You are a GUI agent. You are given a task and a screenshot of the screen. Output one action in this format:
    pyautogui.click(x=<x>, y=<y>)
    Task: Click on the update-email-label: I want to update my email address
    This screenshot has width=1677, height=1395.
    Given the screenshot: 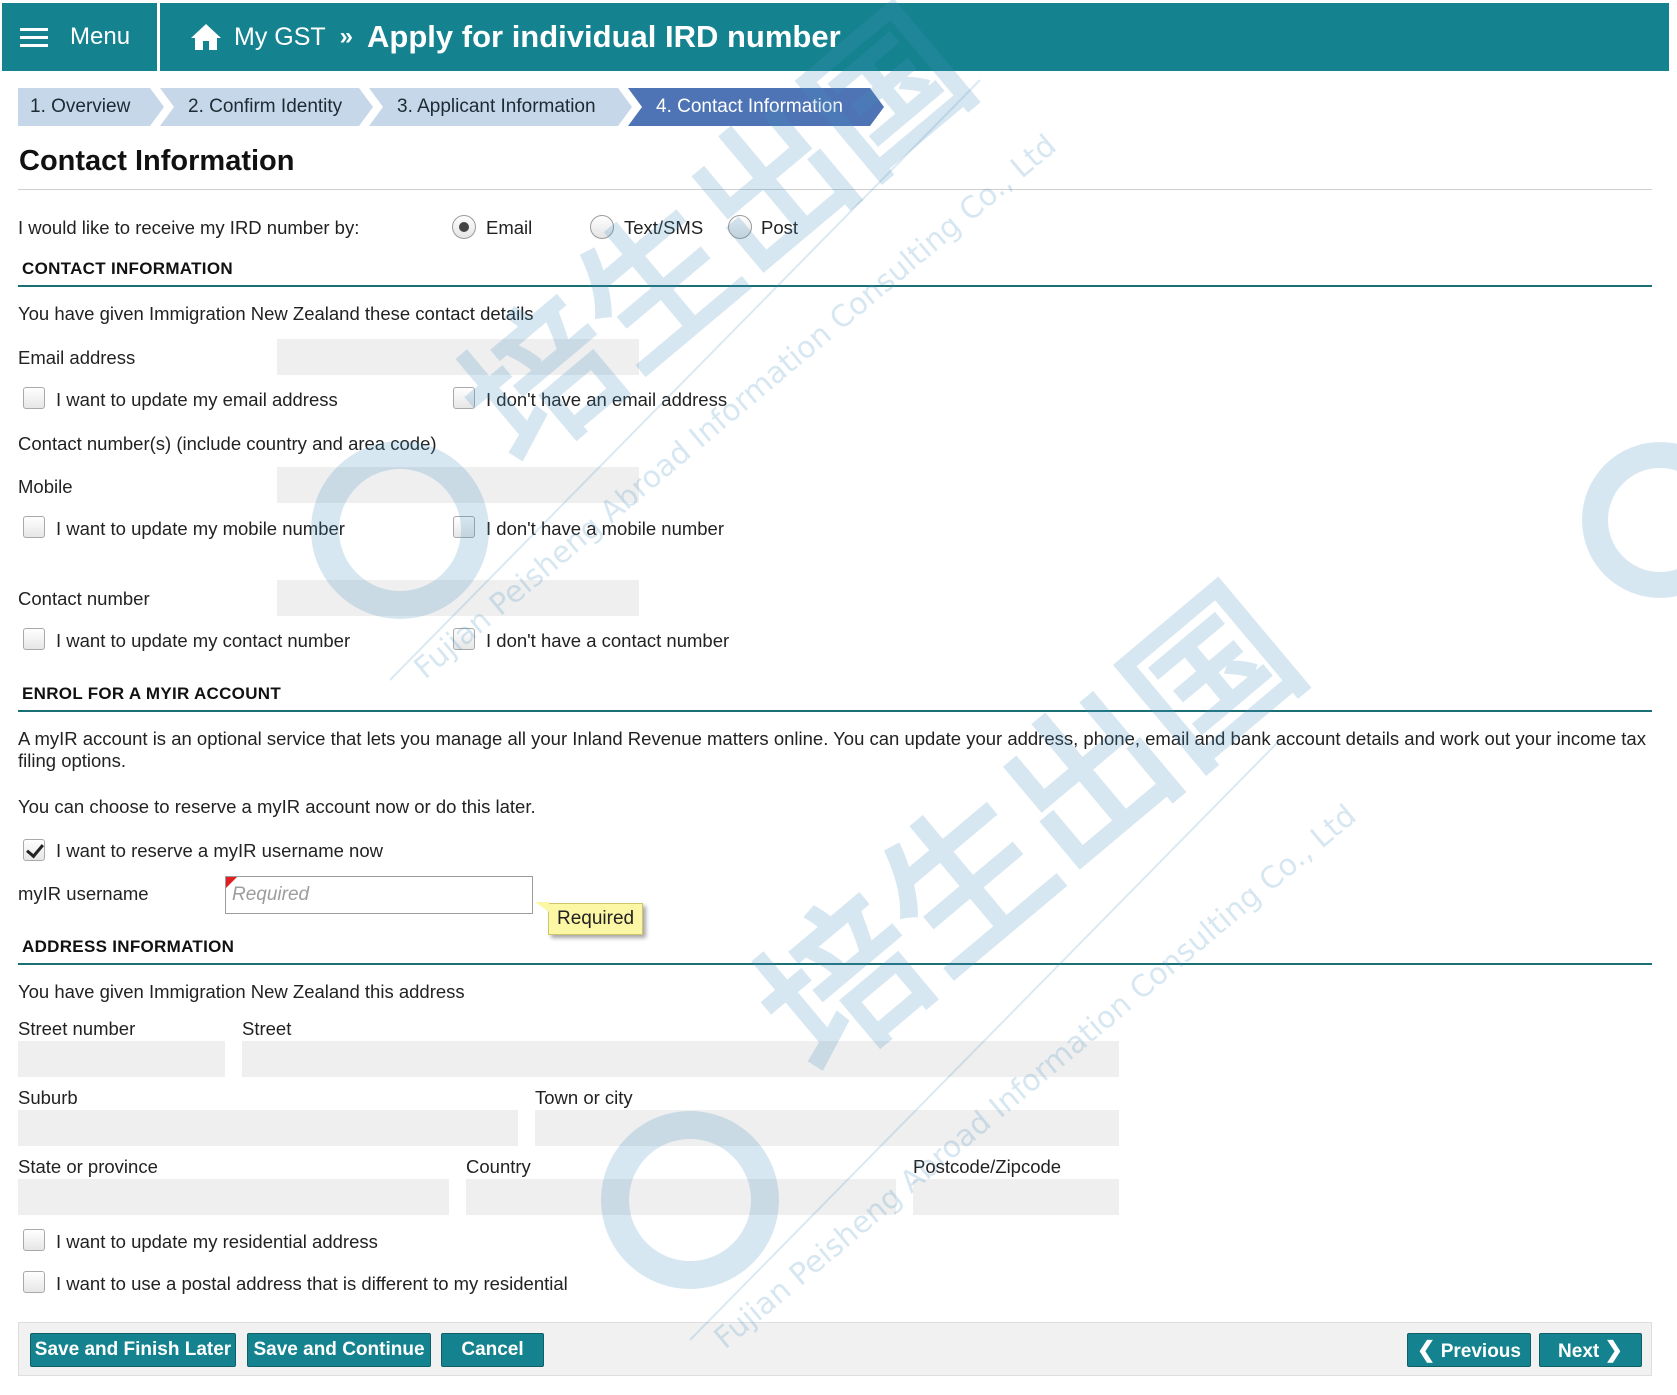 What is the action you would take?
    pyautogui.click(x=197, y=399)
    